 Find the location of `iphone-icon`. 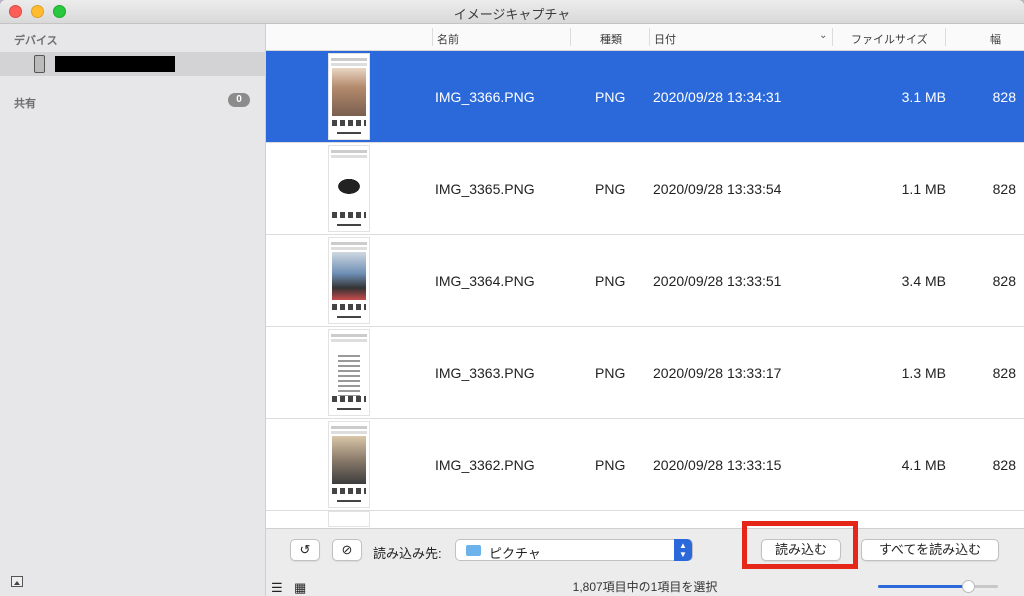

iphone-icon is located at coordinates (39, 64).